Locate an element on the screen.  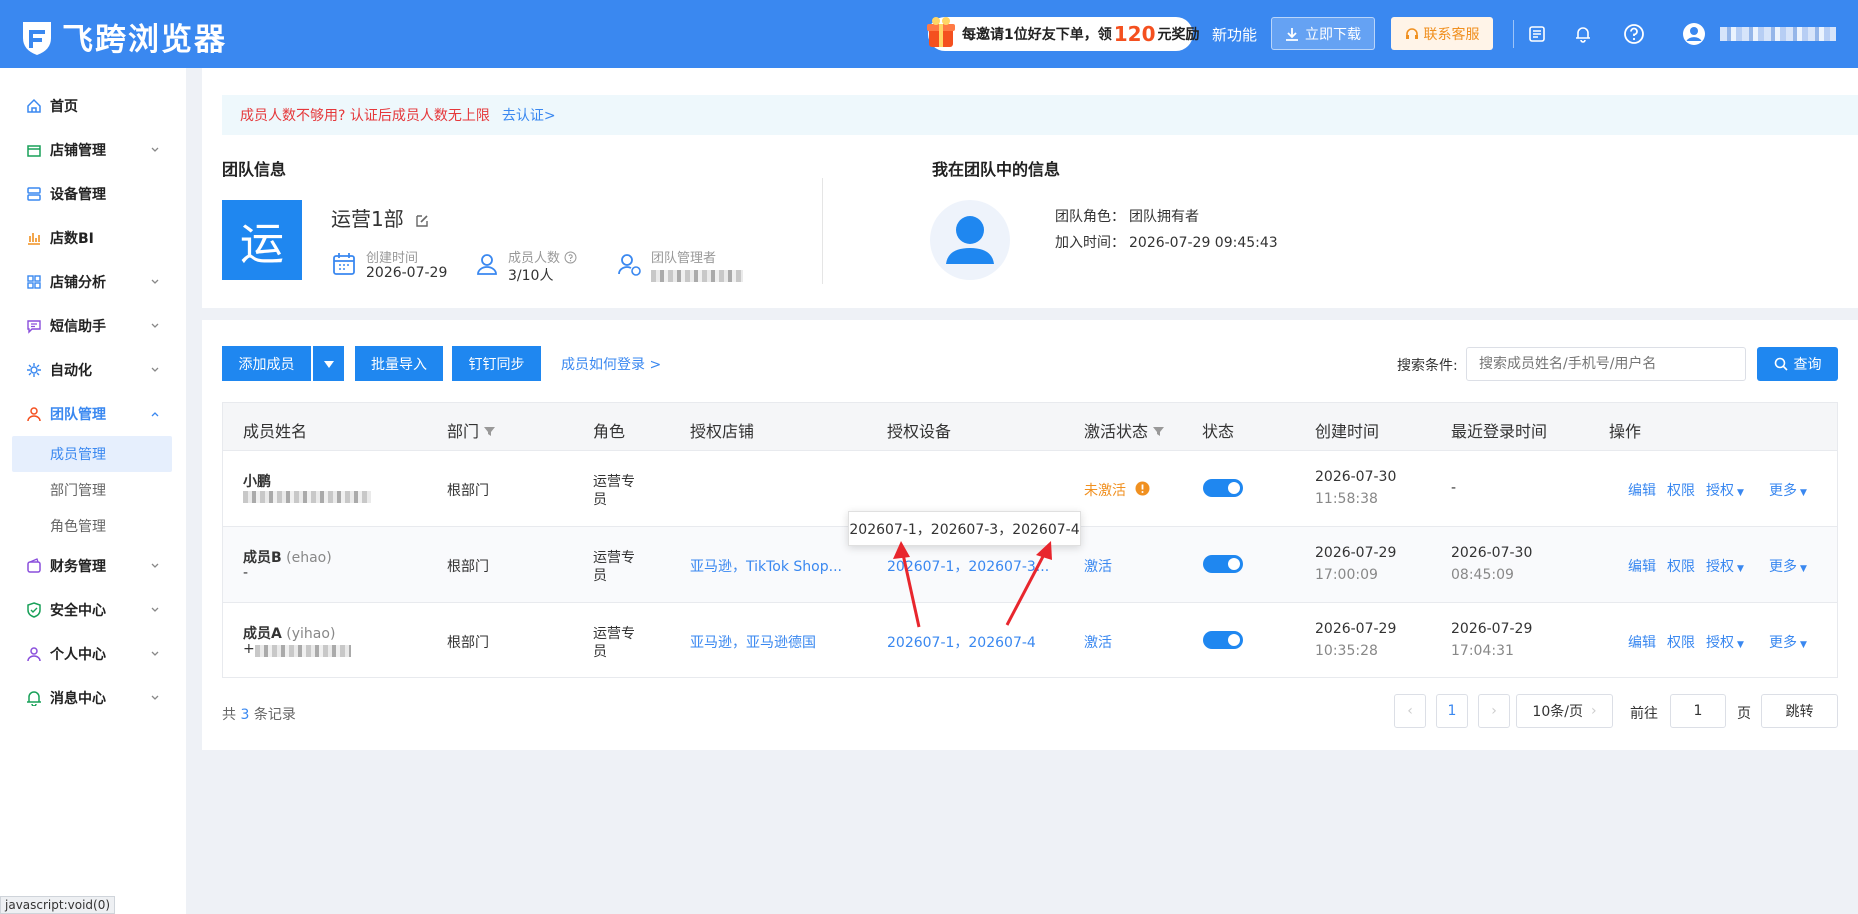
sidebar-item-device-management: 设备管理 is located at coordinates (93, 194).